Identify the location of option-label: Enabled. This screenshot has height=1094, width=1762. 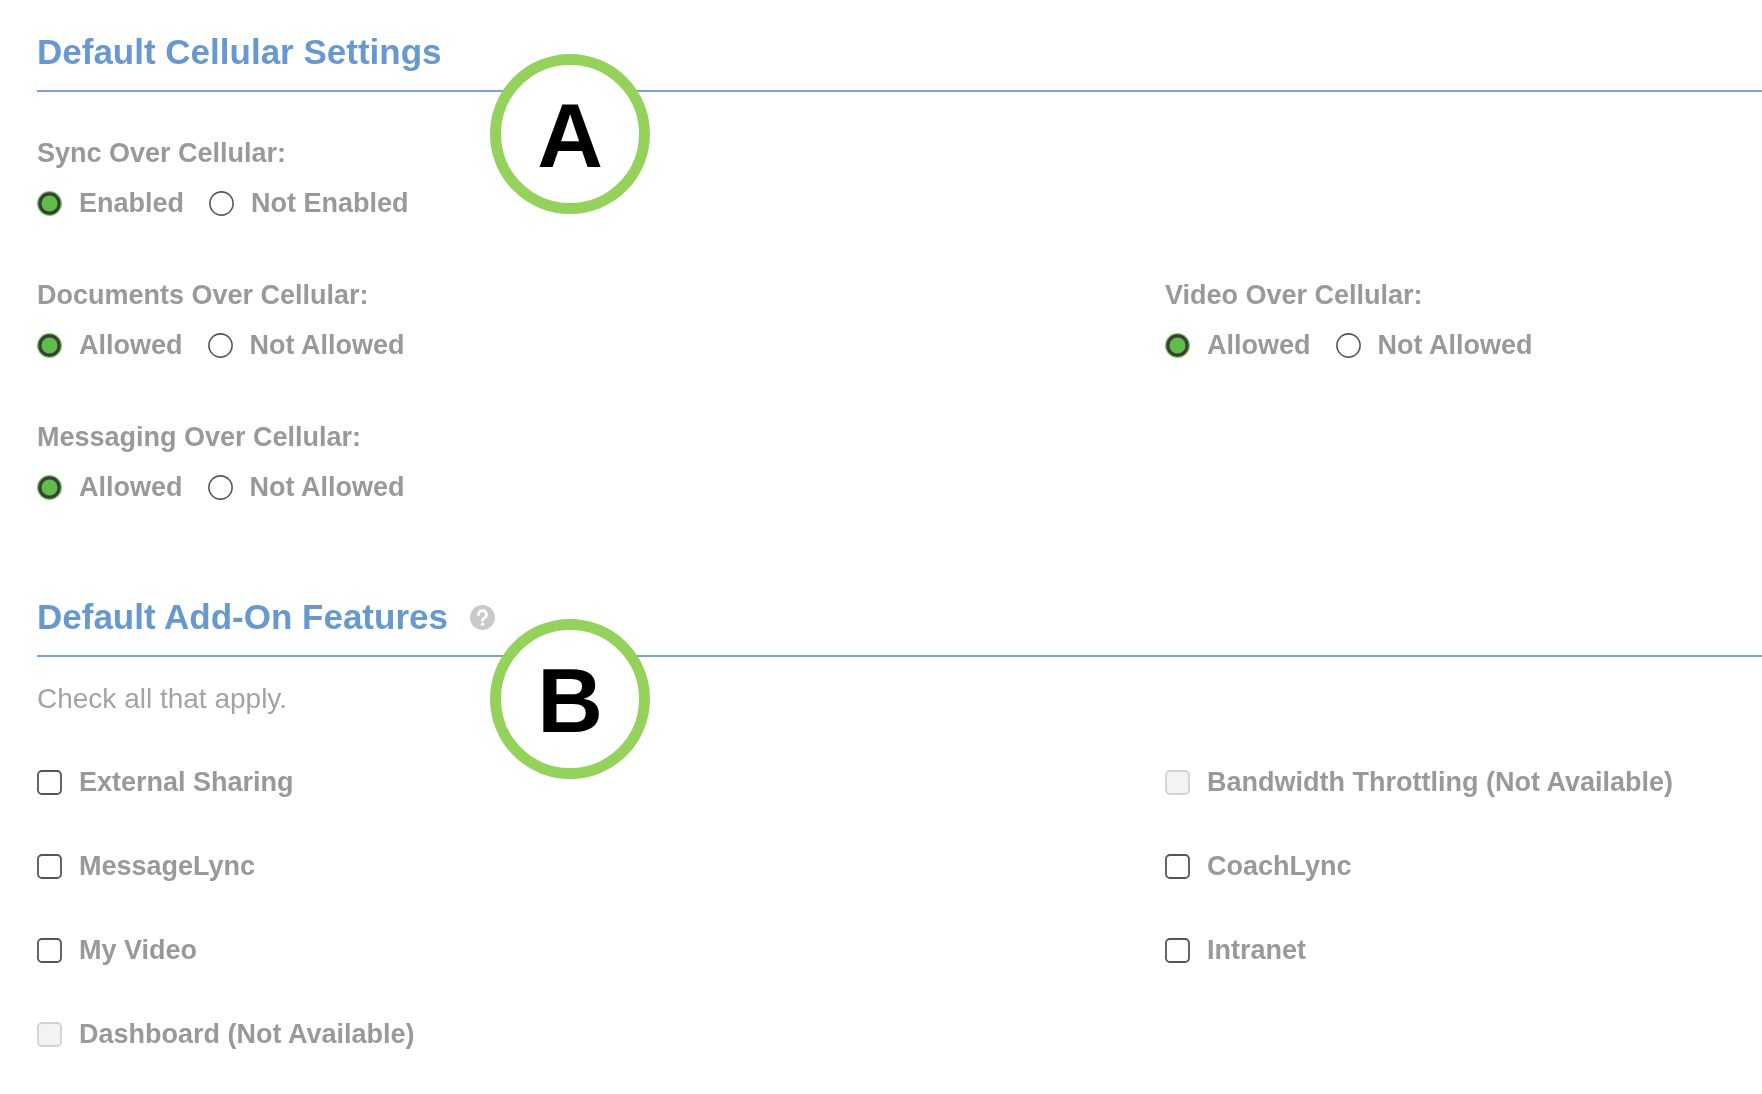
(132, 203).